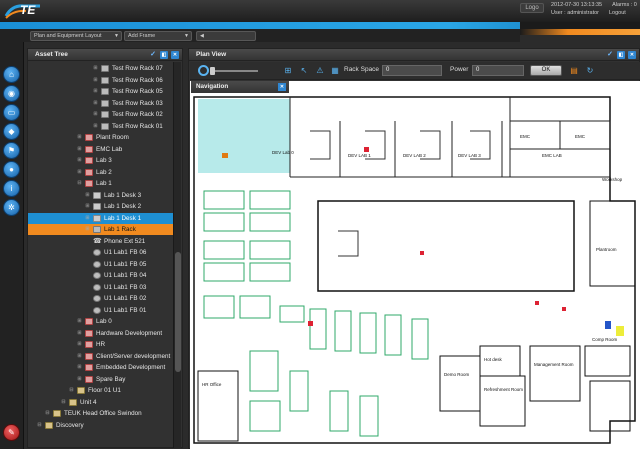 Image resolution: width=640 pixels, height=449 pixels. What do you see at coordinates (101, 298) in the screenshot?
I see `tree-item: U1 Lab1 FB 02` at bounding box center [101, 298].